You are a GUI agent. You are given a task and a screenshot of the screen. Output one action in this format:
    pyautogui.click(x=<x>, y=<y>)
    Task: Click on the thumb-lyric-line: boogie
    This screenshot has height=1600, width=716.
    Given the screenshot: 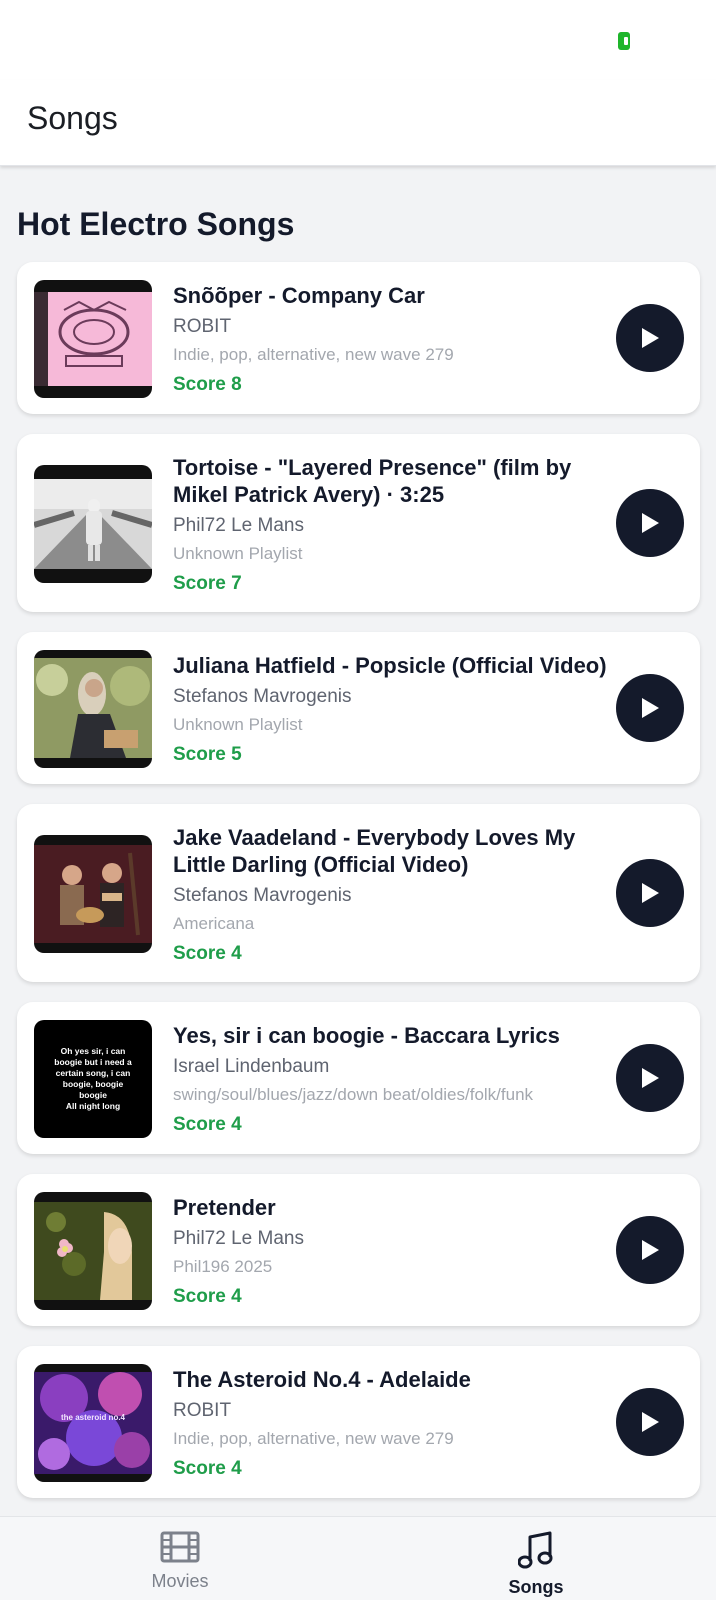 What is the action you would take?
    pyautogui.click(x=93, y=1095)
    